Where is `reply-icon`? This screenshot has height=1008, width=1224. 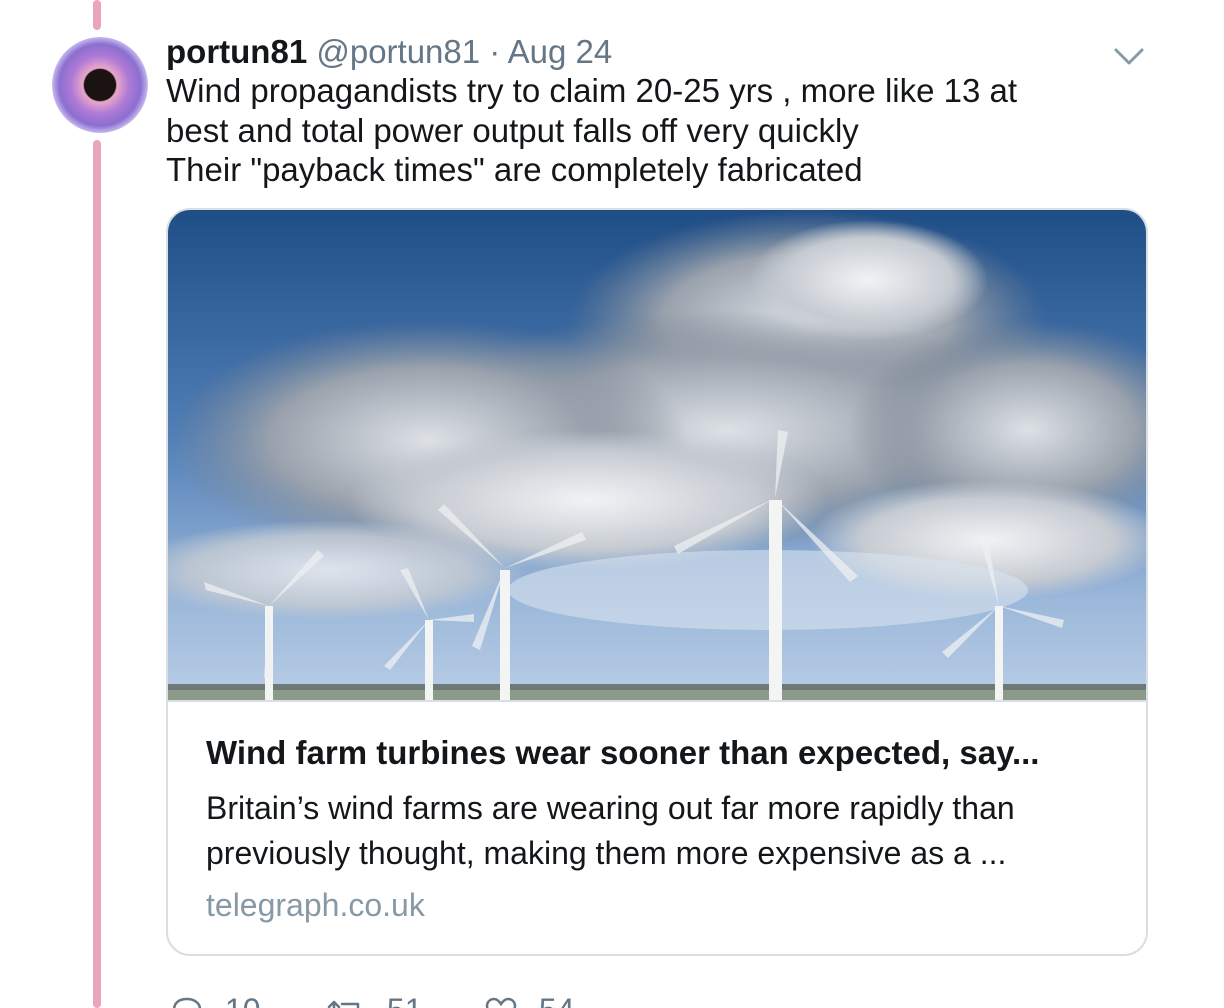 reply-icon is located at coordinates (187, 1002).